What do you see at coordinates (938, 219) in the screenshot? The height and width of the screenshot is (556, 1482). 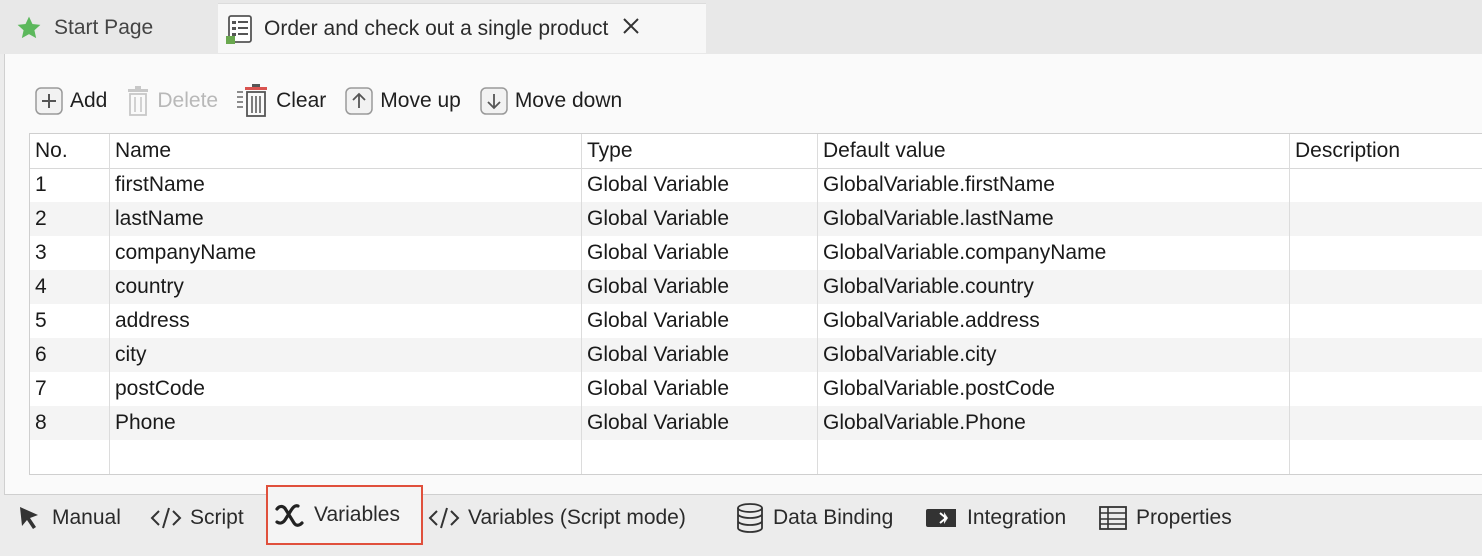 I see `cell-default-value: GlobalVariable.lastName` at bounding box center [938, 219].